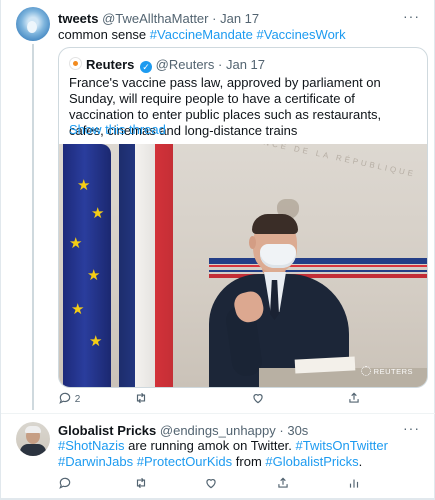 This screenshot has width=435, height=500. What do you see at coordinates (297, 430) in the screenshot?
I see `tweet2-time: 30s` at bounding box center [297, 430].